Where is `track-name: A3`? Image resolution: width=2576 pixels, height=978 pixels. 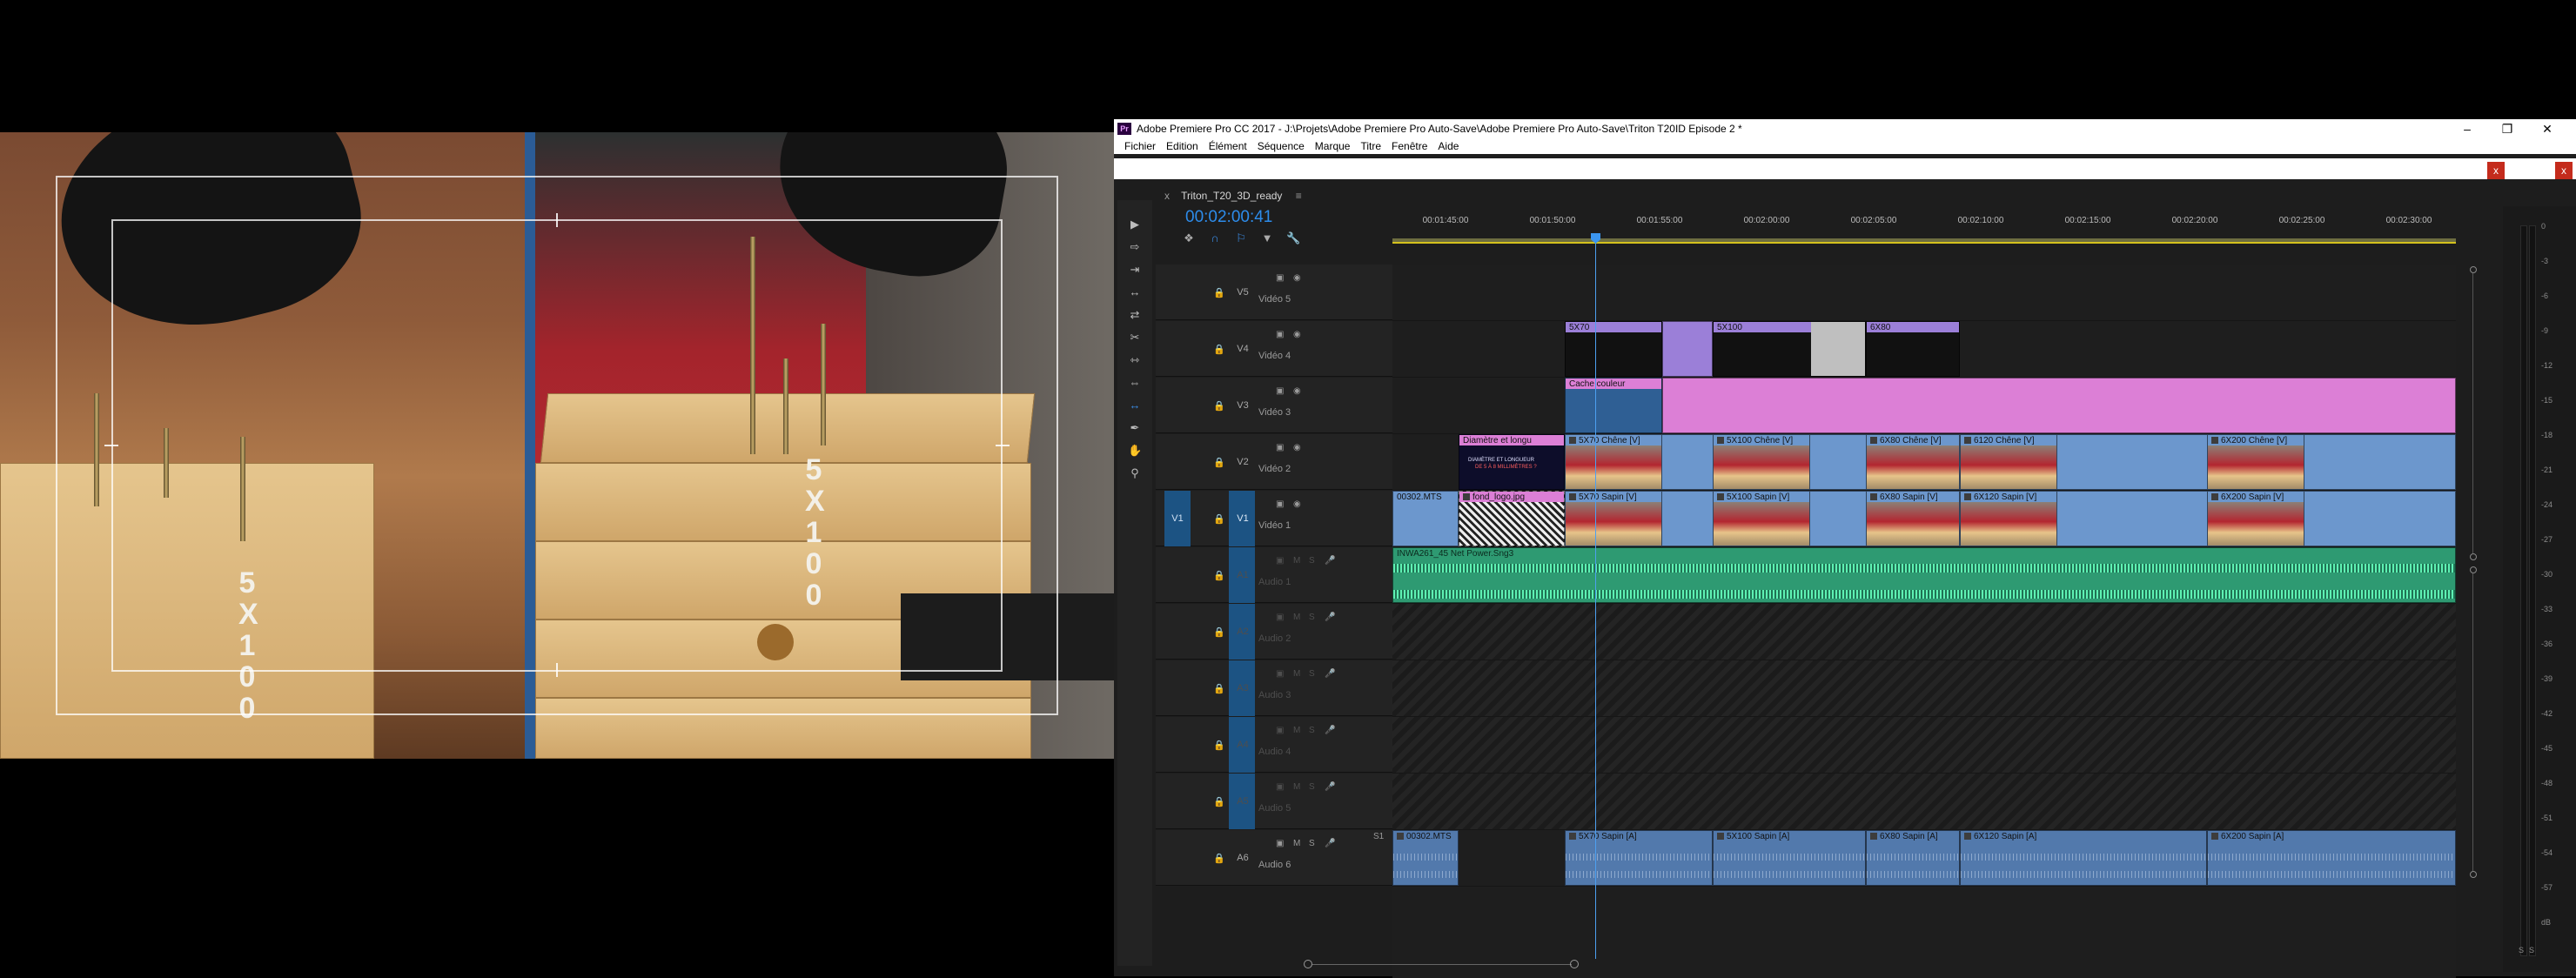 track-name: A3 is located at coordinates (1243, 688).